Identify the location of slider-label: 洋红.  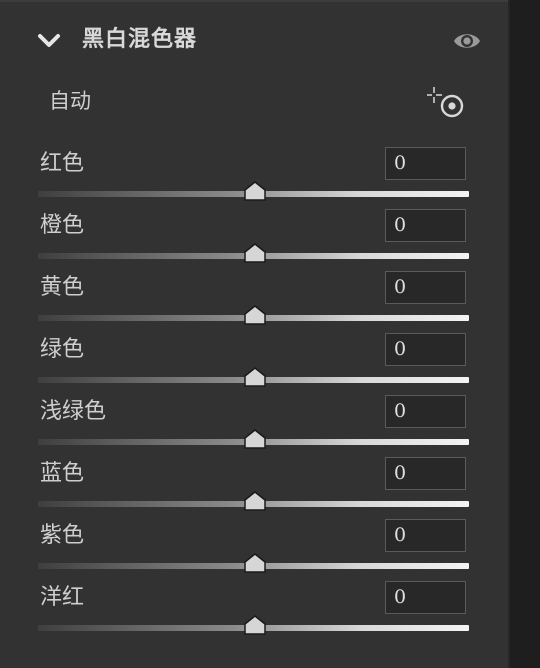
(62, 597).